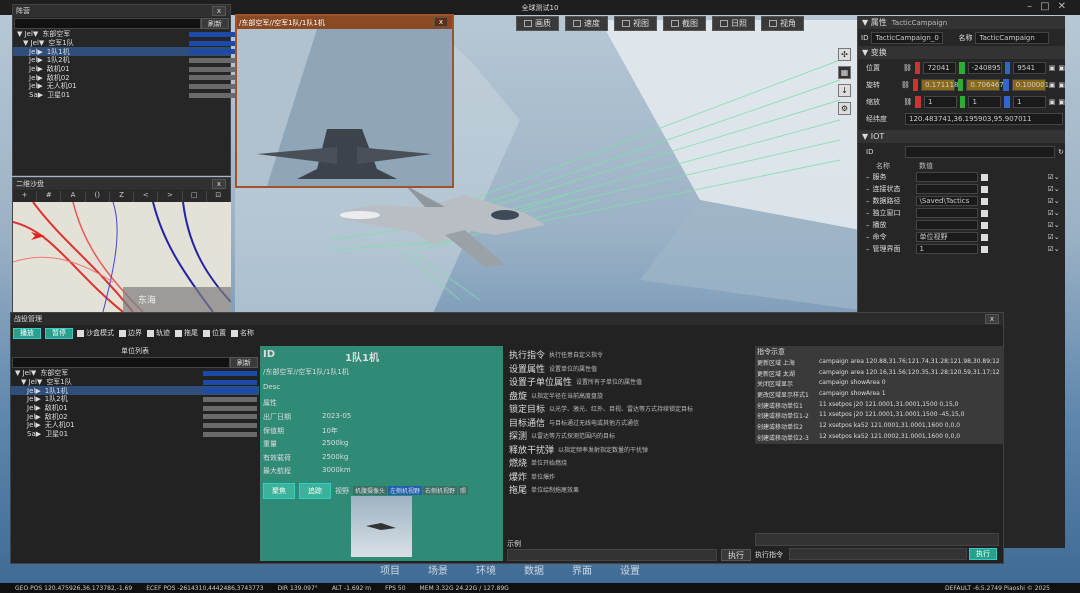  What do you see at coordinates (315, 490) in the screenshot?
I see `track-button: 追踪` at bounding box center [315, 490].